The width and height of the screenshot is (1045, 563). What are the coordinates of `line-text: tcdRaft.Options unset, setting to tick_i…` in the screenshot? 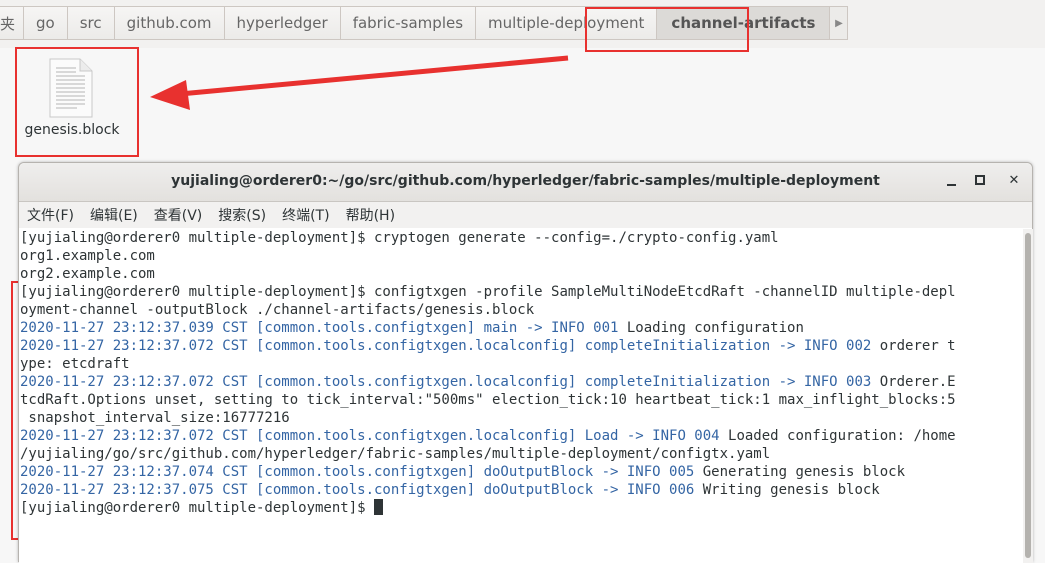 It's located at (488, 400).